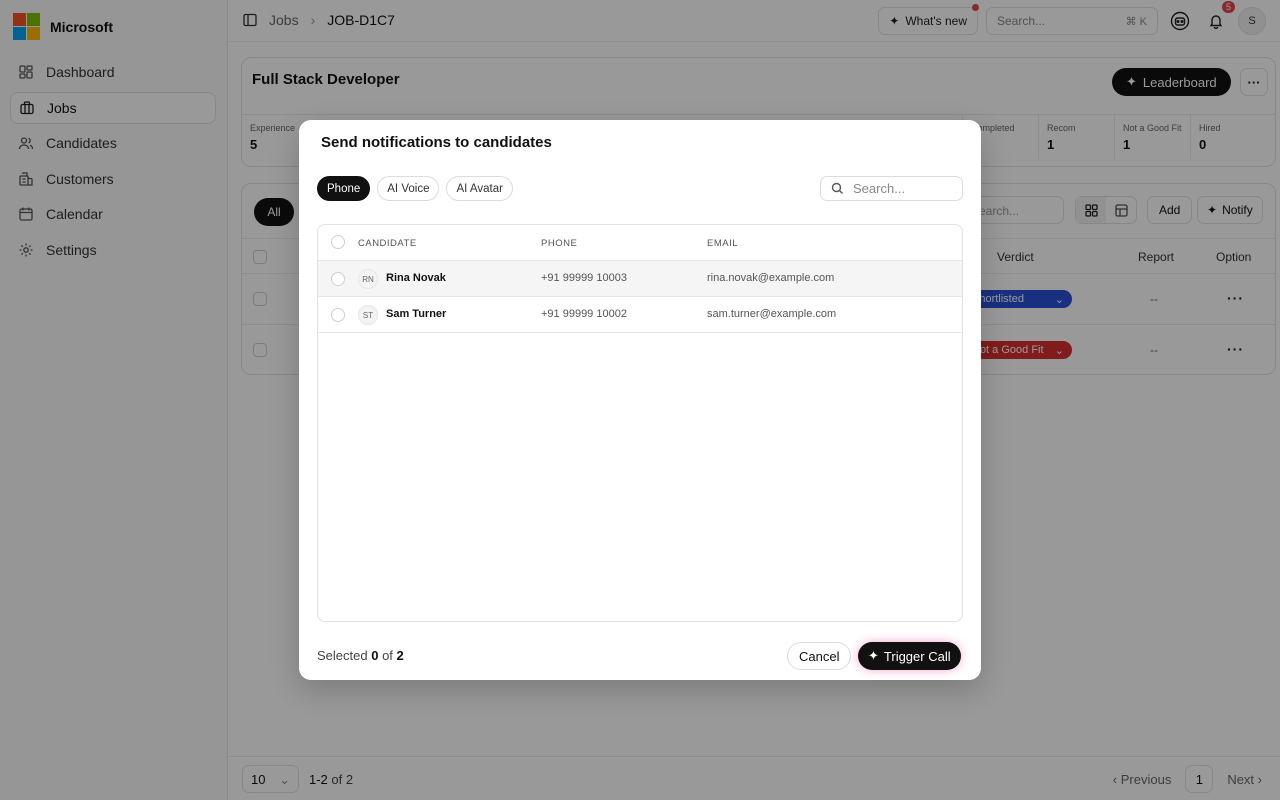 This screenshot has width=1280, height=800. I want to click on selected-count: 0, so click(375, 655).